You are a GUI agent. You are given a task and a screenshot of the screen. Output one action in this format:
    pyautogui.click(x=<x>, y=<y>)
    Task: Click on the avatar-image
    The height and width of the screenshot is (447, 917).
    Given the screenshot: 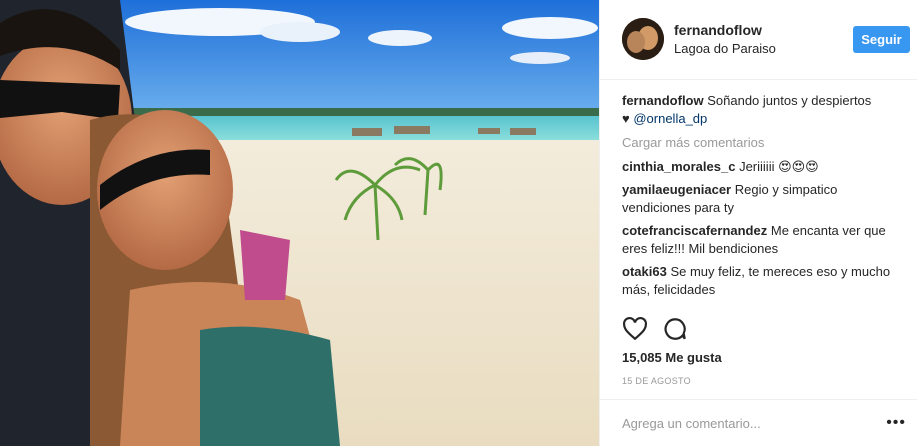 What is the action you would take?
    pyautogui.click(x=643, y=39)
    